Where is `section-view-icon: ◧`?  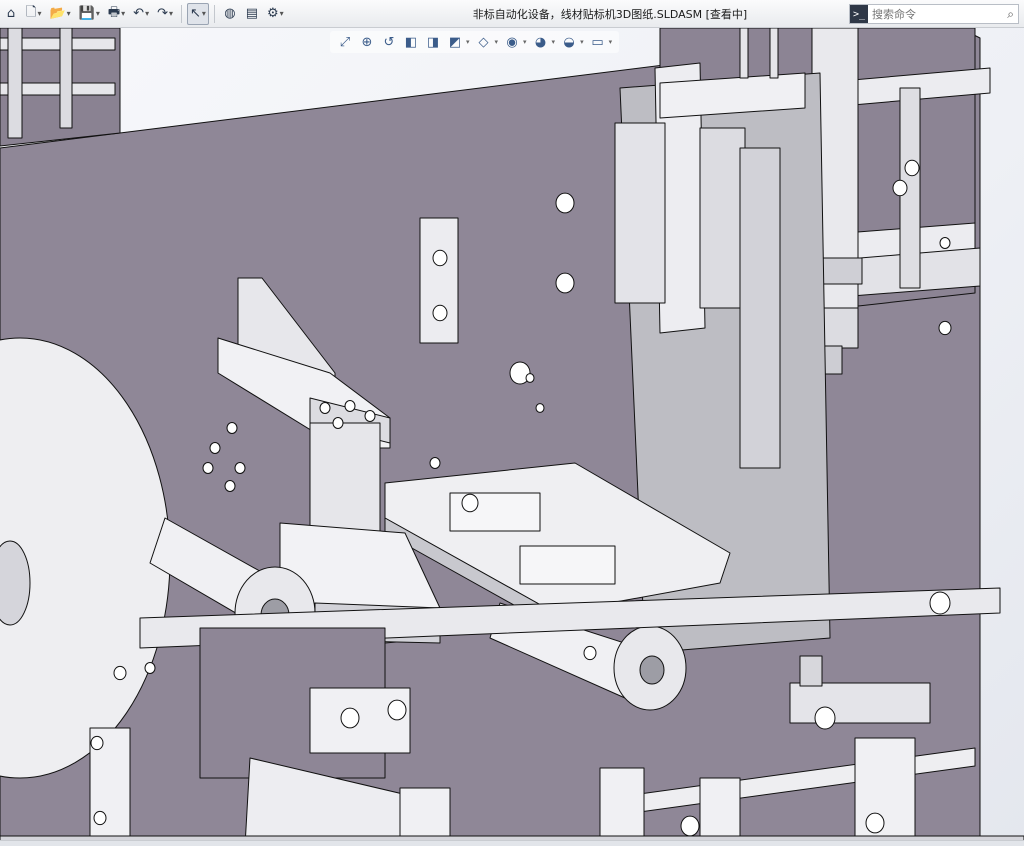
section-view-icon: ◧ is located at coordinates (411, 42).